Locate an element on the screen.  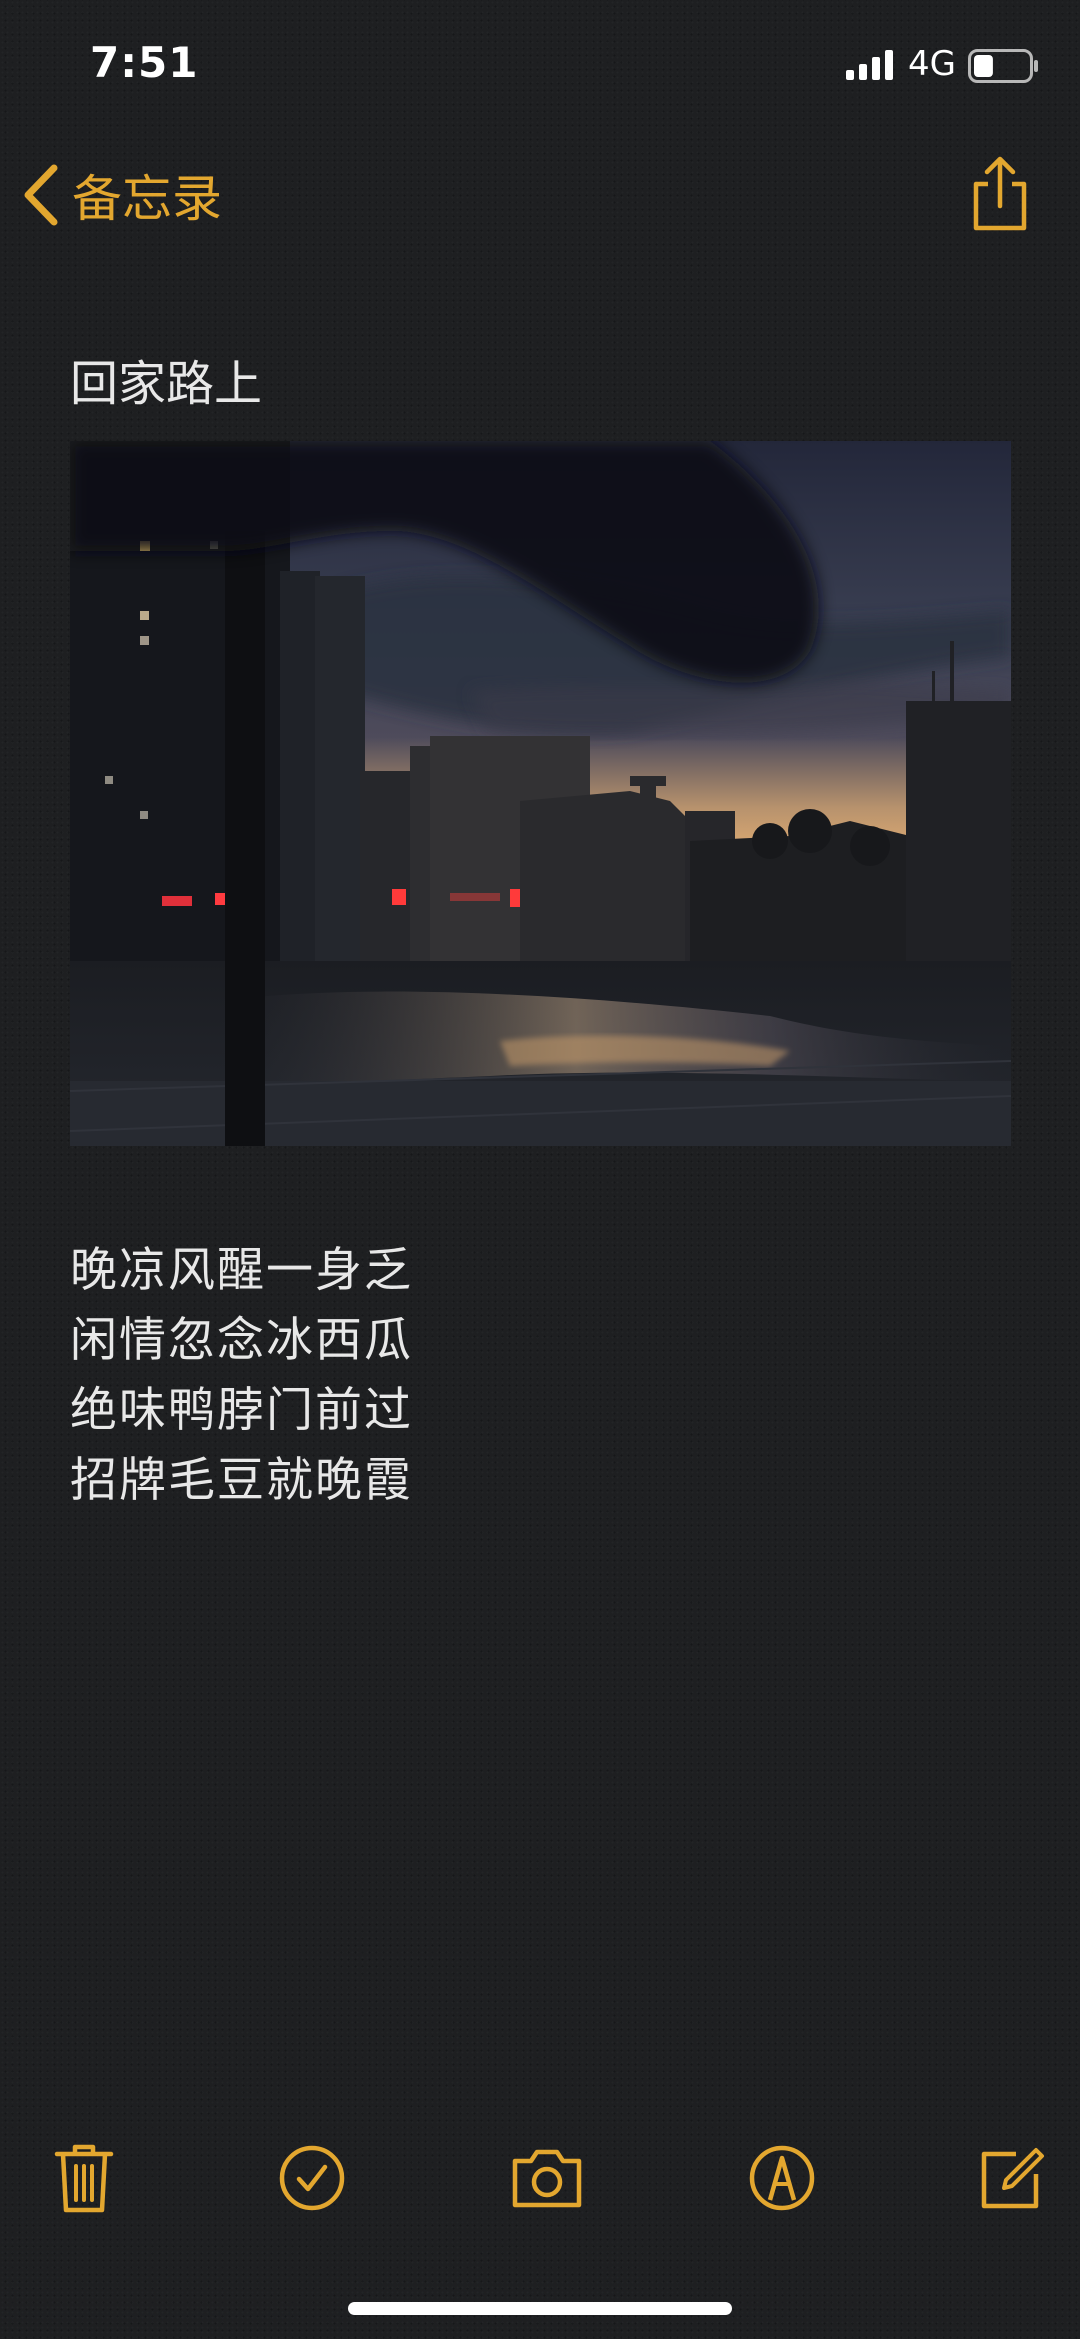
navigation-bar: 备忘录 is located at coordinates (540, 195).